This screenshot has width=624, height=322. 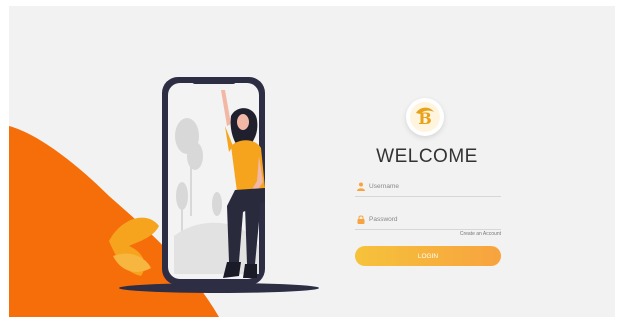 I want to click on password-input, so click(x=433, y=219).